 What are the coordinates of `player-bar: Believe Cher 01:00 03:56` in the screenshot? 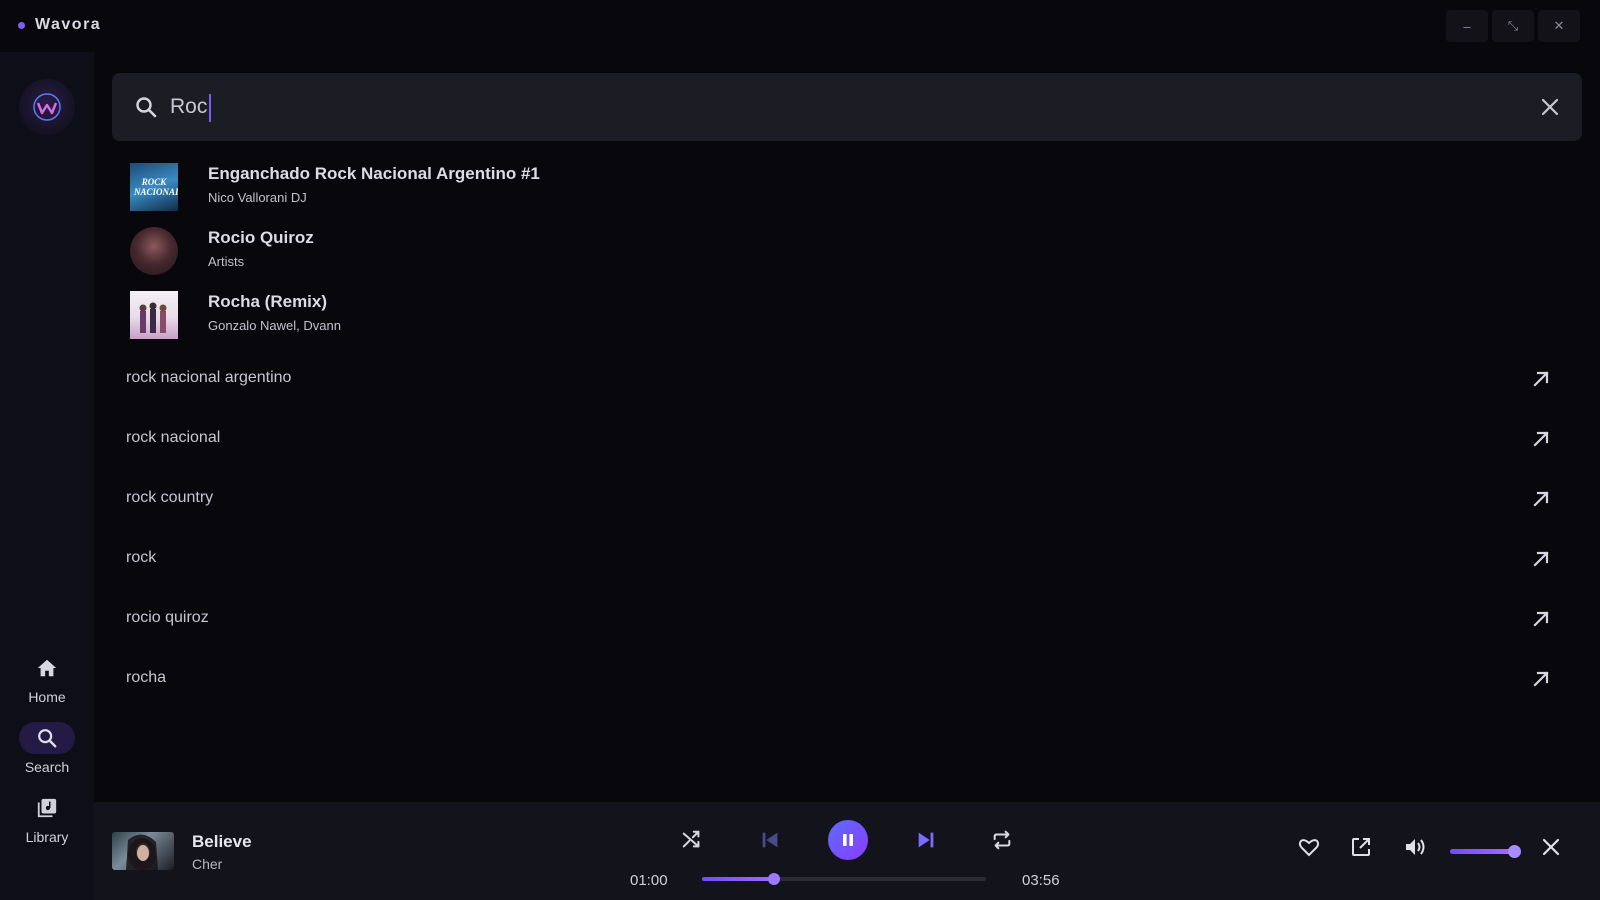 It's located at (847, 851).